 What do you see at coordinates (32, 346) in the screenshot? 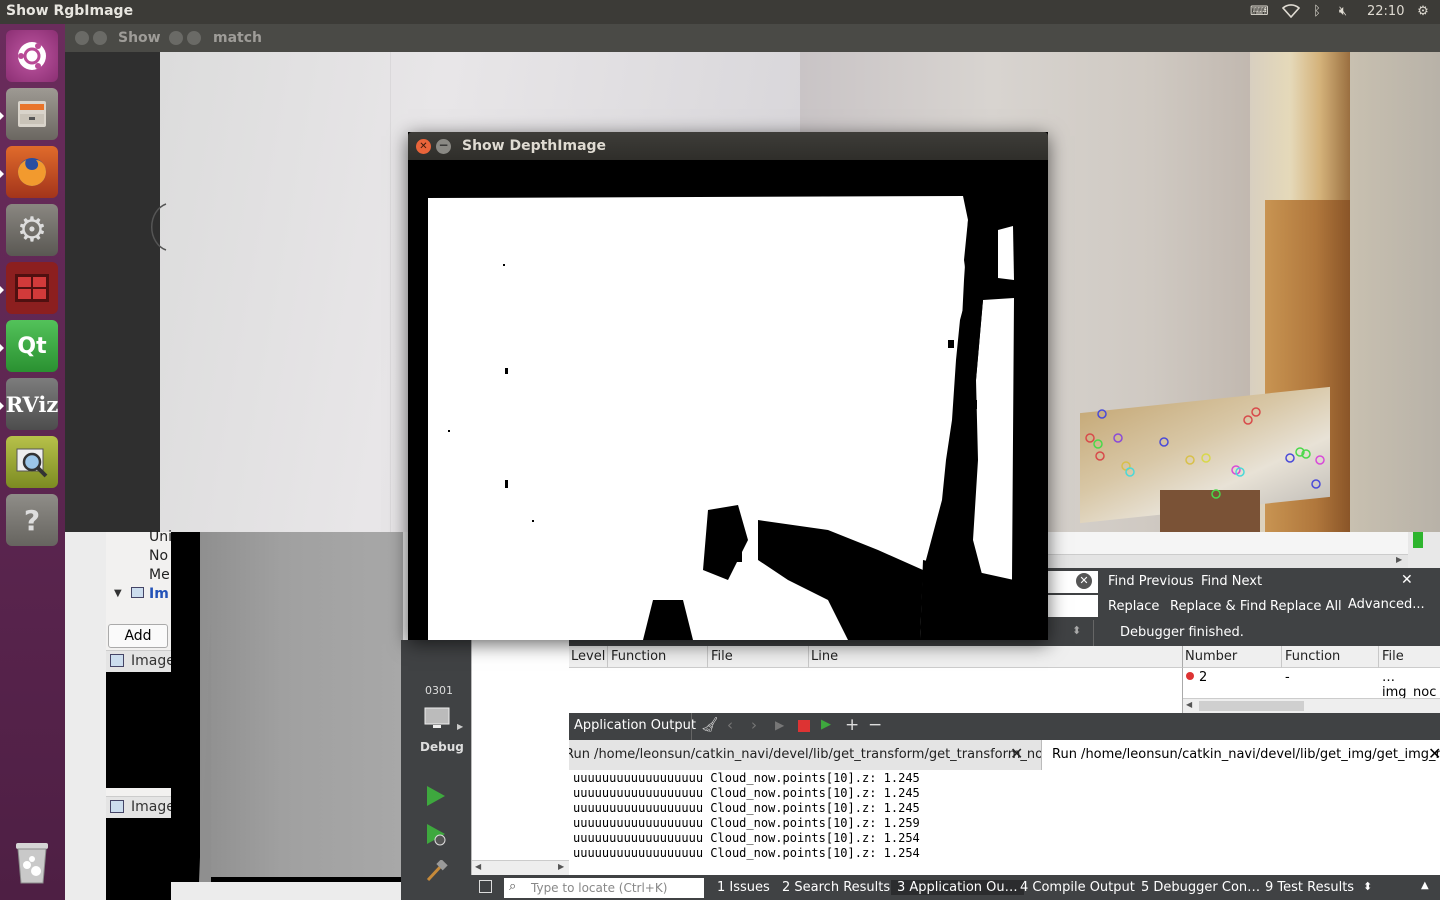
I see `launcher-qt-creator: Qt` at bounding box center [32, 346].